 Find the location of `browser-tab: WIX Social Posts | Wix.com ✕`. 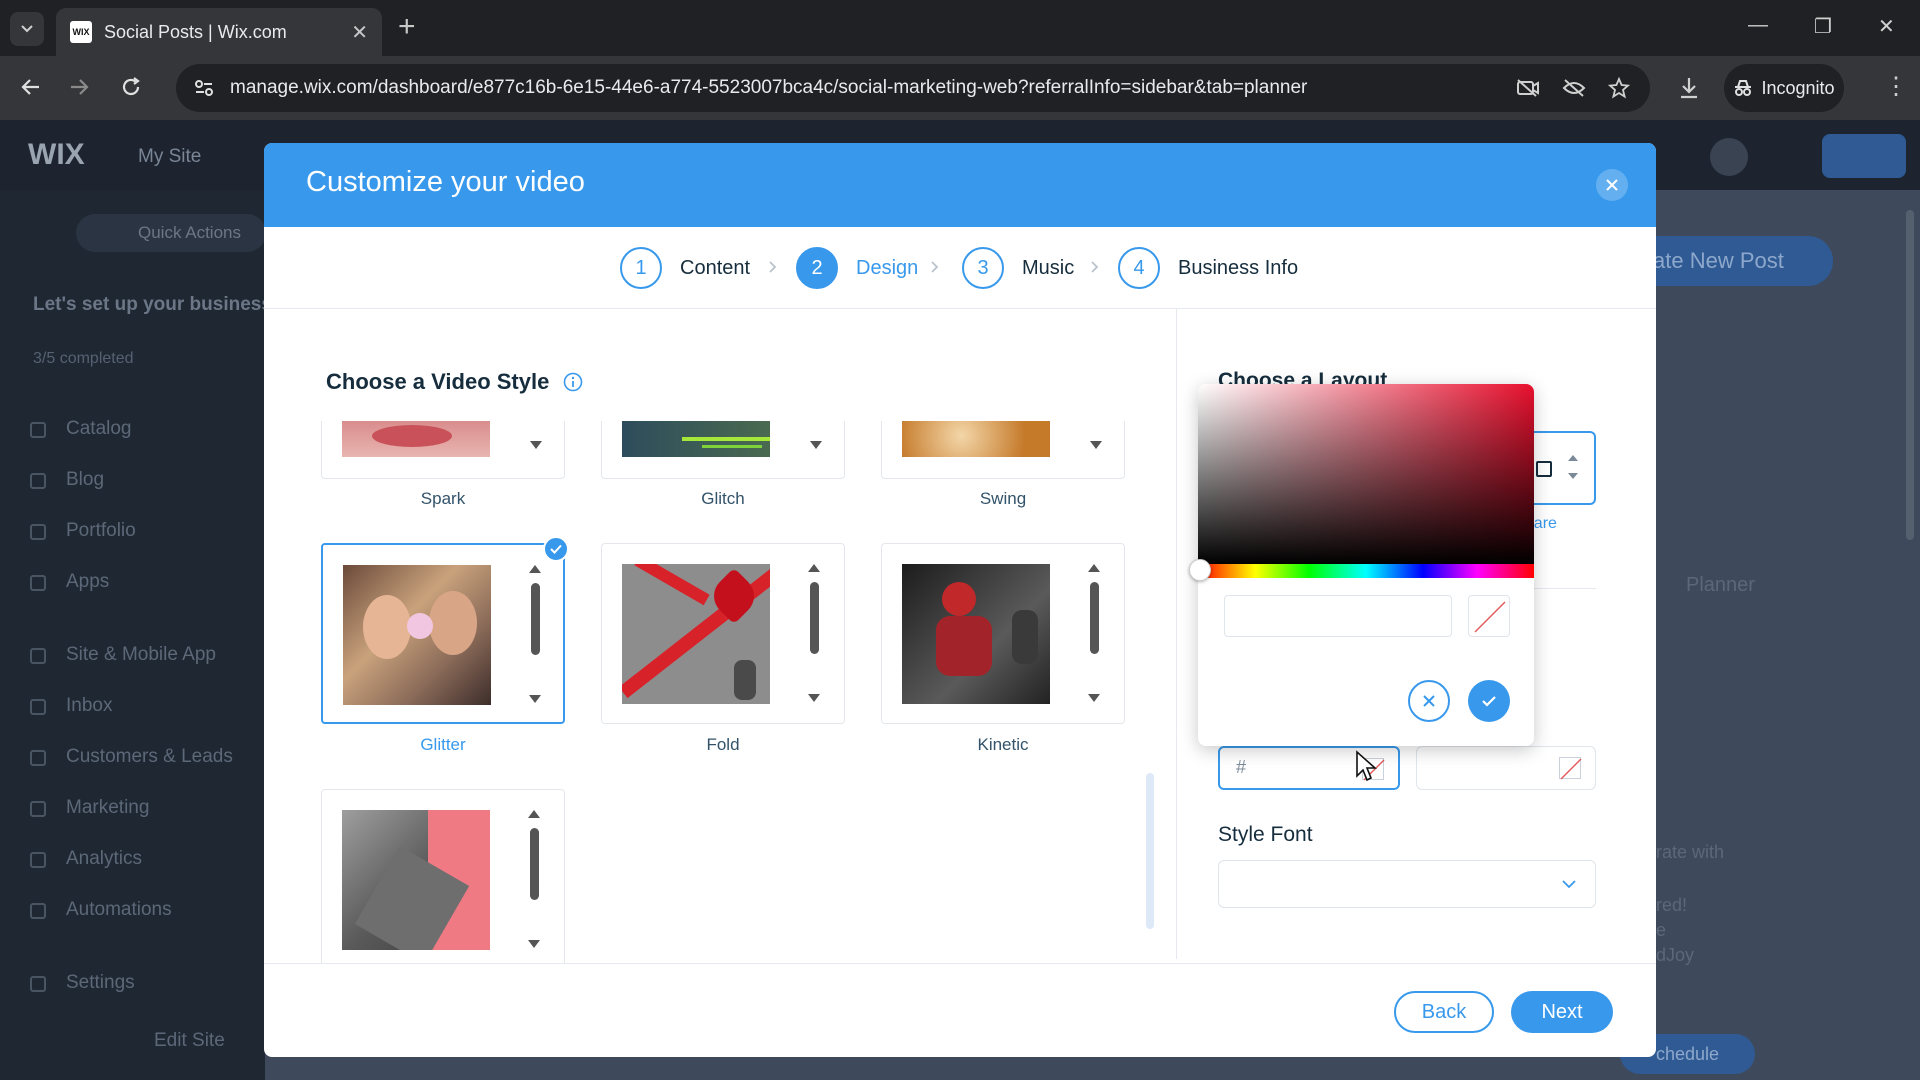

browser-tab: WIX Social Posts | Wix.com ✕ is located at coordinates (219, 32).